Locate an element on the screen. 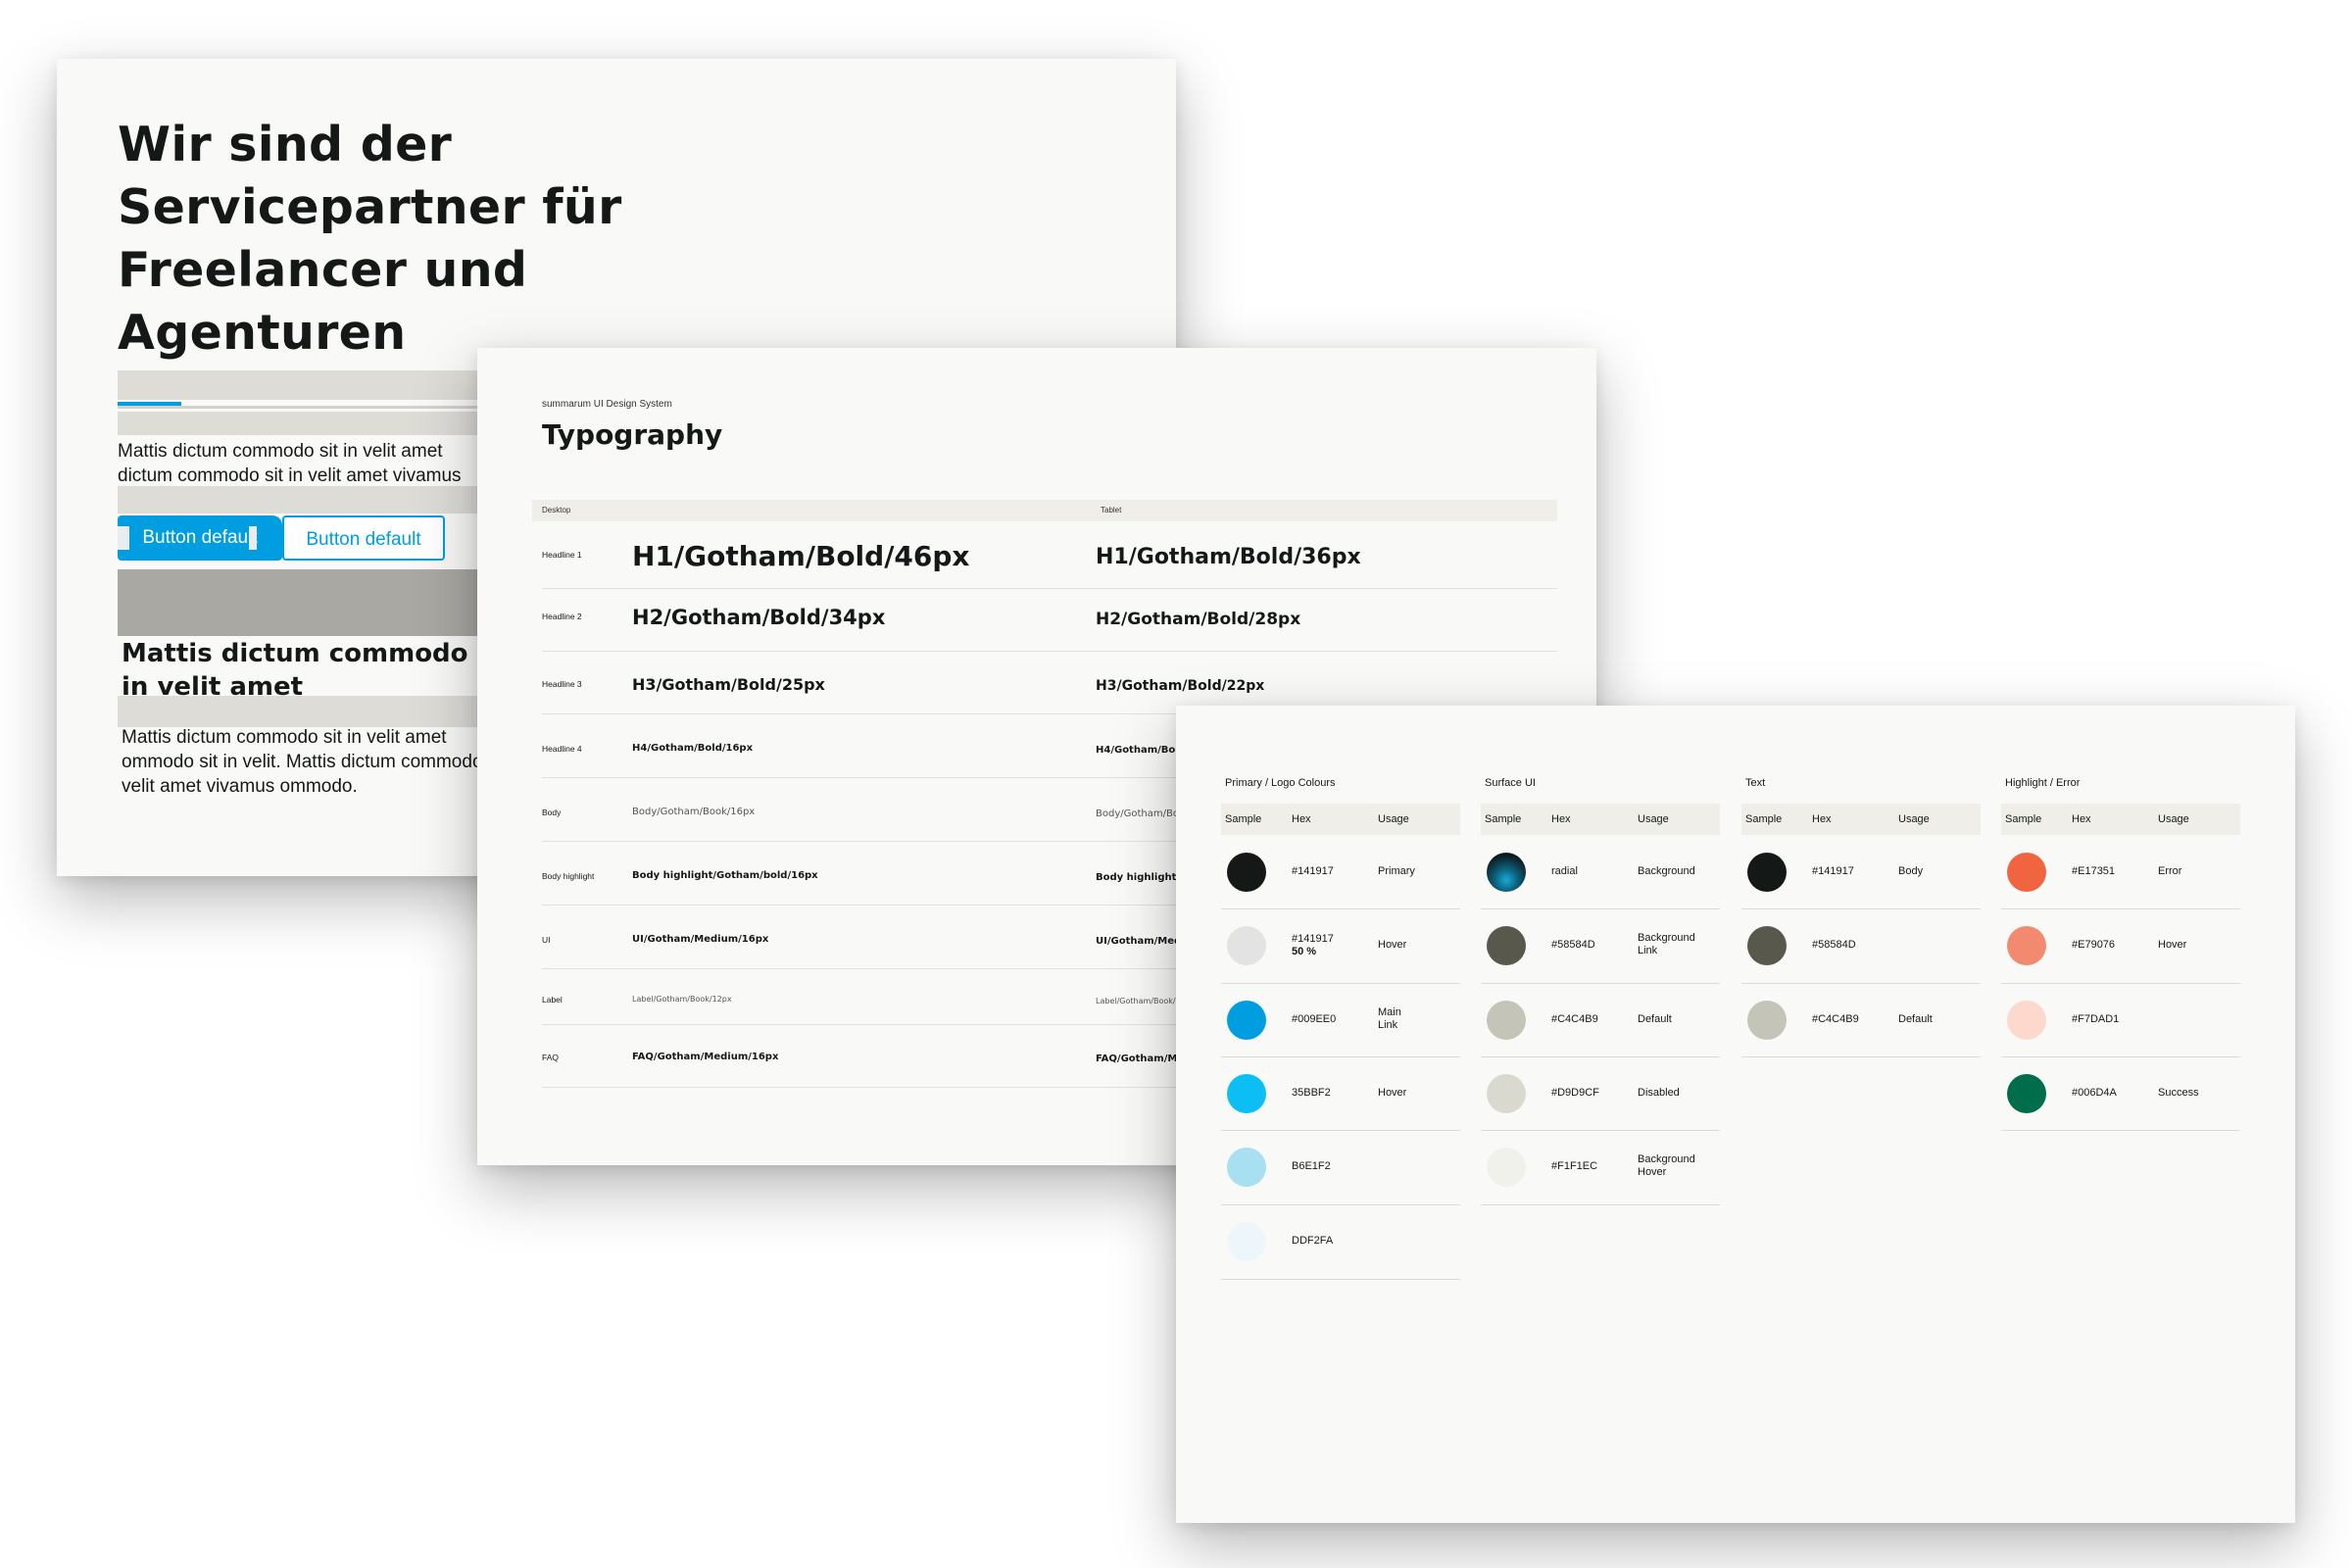 This screenshot has height=1568, width=2352. color-hex: #E17351 is located at coordinates (2094, 870).